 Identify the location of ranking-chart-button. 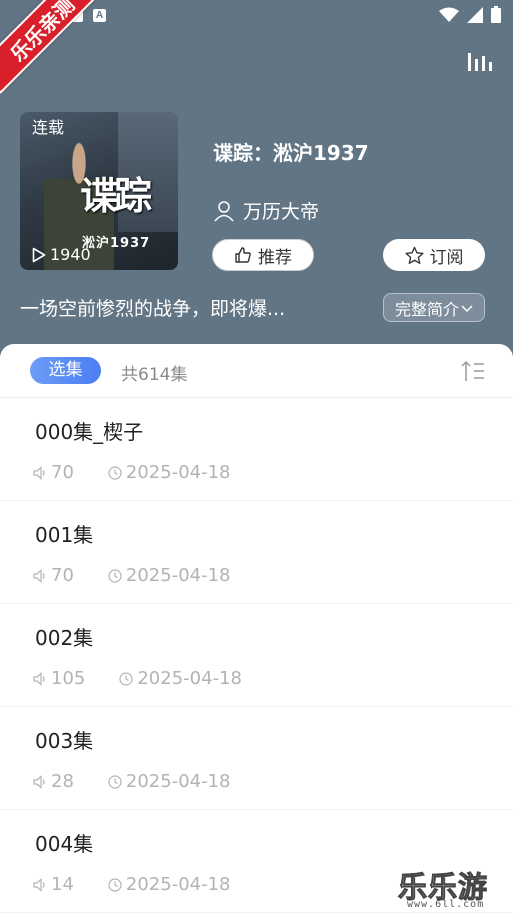
(479, 62).